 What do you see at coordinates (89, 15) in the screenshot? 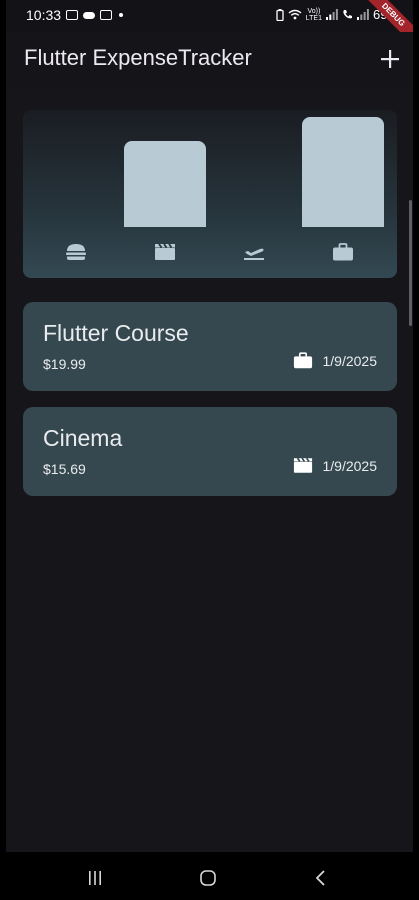
I see `cloud-icon` at bounding box center [89, 15].